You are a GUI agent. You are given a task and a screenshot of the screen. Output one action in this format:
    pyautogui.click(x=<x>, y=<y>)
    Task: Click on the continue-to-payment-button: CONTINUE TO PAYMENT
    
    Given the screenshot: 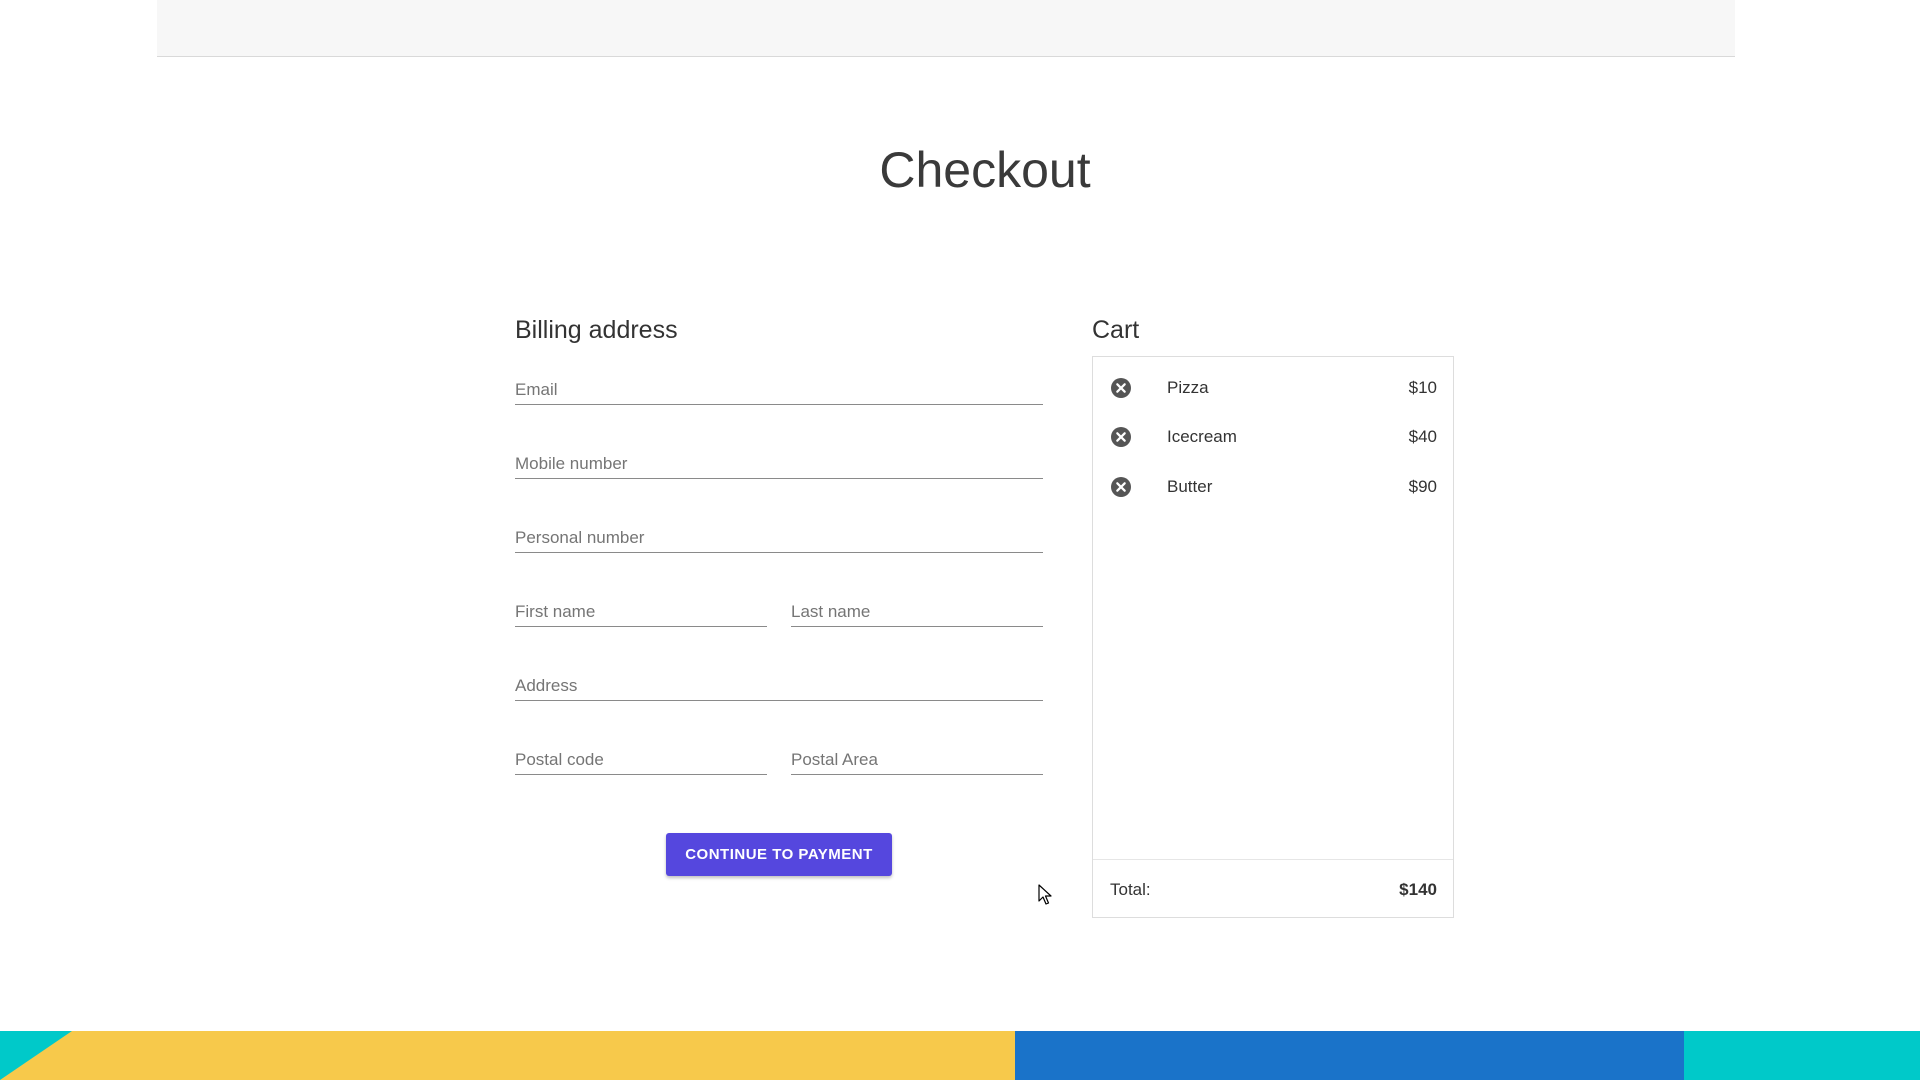 What is the action you would take?
    pyautogui.click(x=779, y=854)
    